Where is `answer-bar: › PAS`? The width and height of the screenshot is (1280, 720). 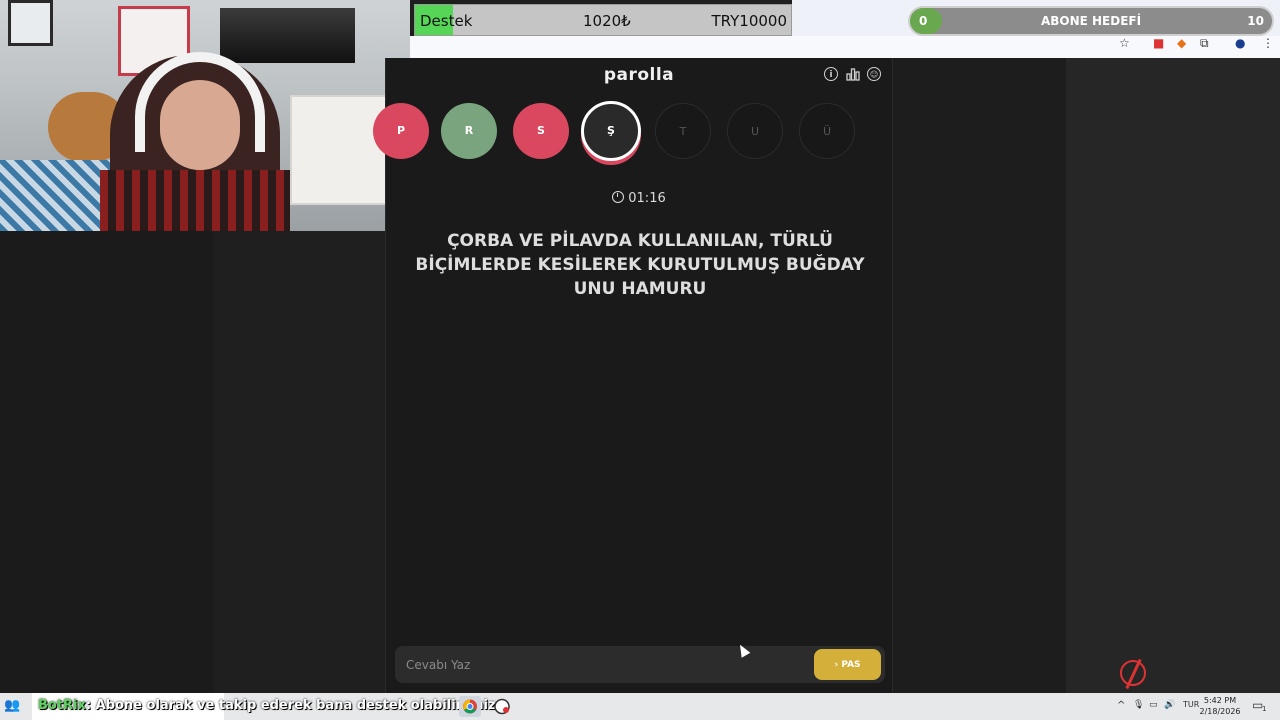 answer-bar: › PAS is located at coordinates (640, 664).